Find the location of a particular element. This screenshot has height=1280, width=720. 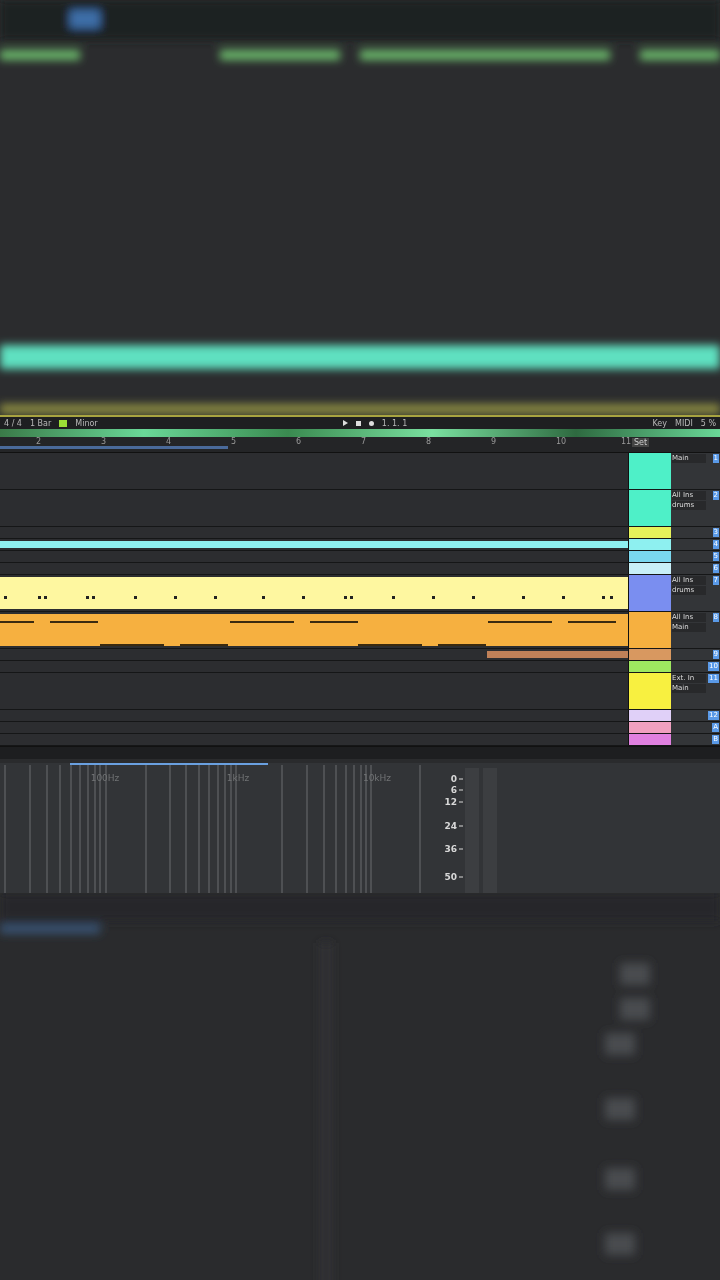

ruler-label: 3 is located at coordinates (104, 441).